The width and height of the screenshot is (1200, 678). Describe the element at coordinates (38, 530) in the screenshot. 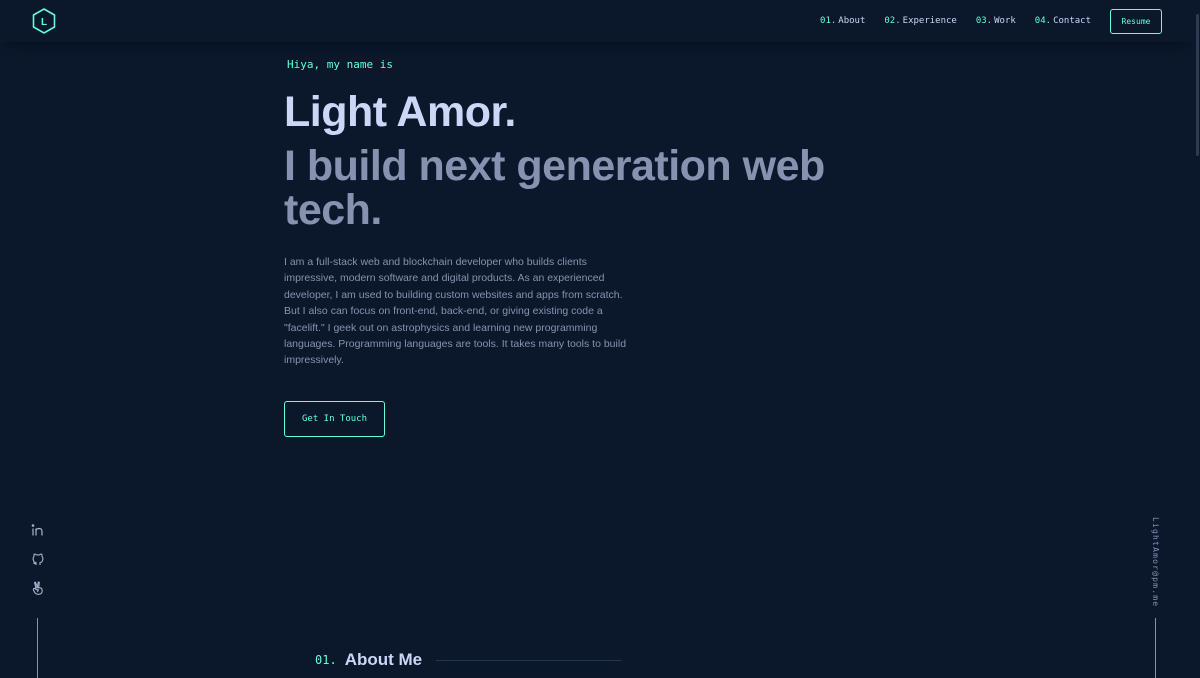

I see `linkedin-icon` at that location.